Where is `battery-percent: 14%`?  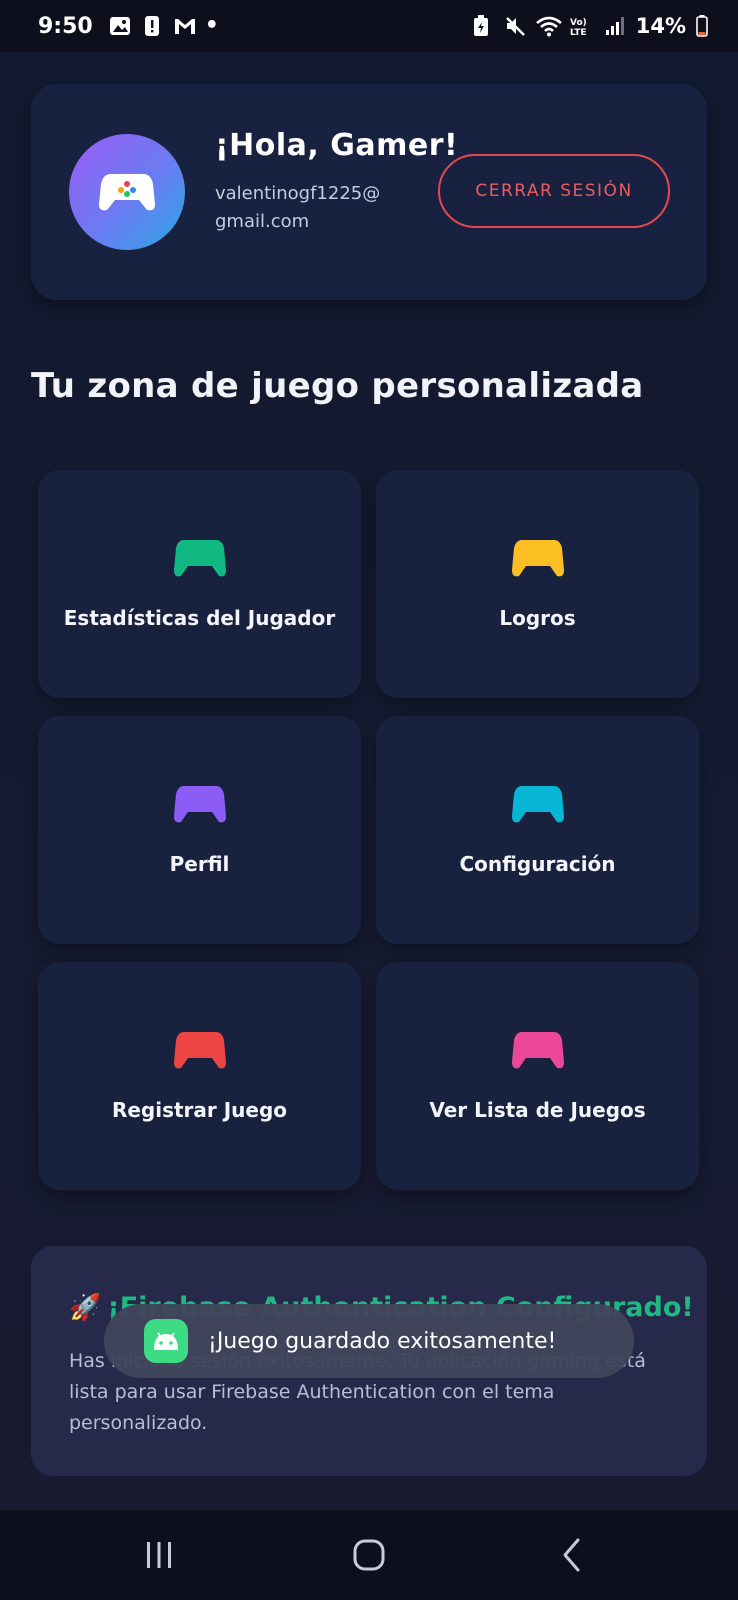
battery-percent: 14% is located at coordinates (660, 26).